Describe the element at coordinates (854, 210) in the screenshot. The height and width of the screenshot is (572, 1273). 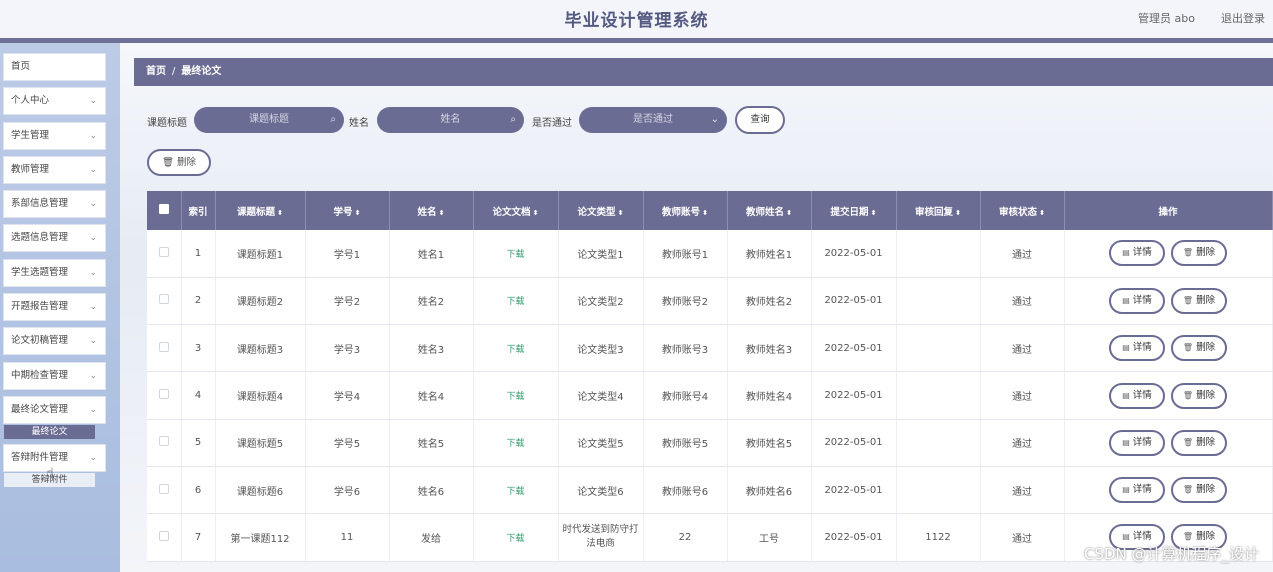
I see `column-header: 提交日期 ⬍` at that location.